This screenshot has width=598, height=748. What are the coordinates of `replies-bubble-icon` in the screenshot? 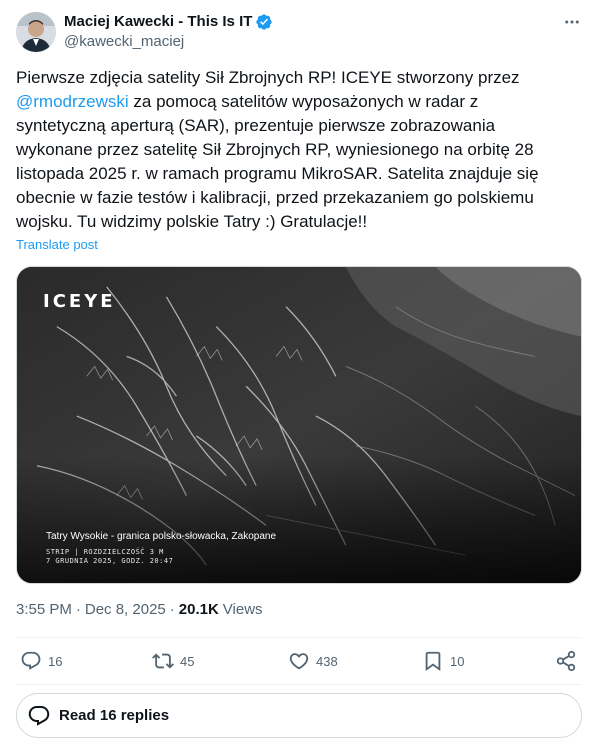 It's located at (39, 715).